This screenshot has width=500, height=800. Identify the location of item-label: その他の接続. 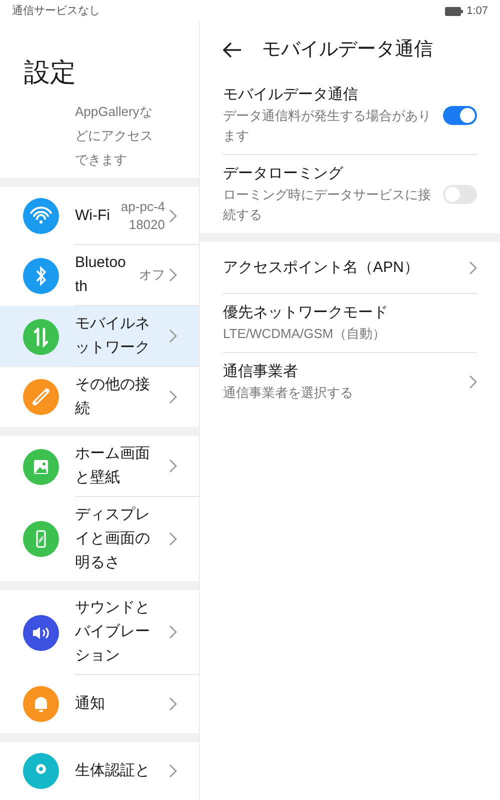
(113, 397).